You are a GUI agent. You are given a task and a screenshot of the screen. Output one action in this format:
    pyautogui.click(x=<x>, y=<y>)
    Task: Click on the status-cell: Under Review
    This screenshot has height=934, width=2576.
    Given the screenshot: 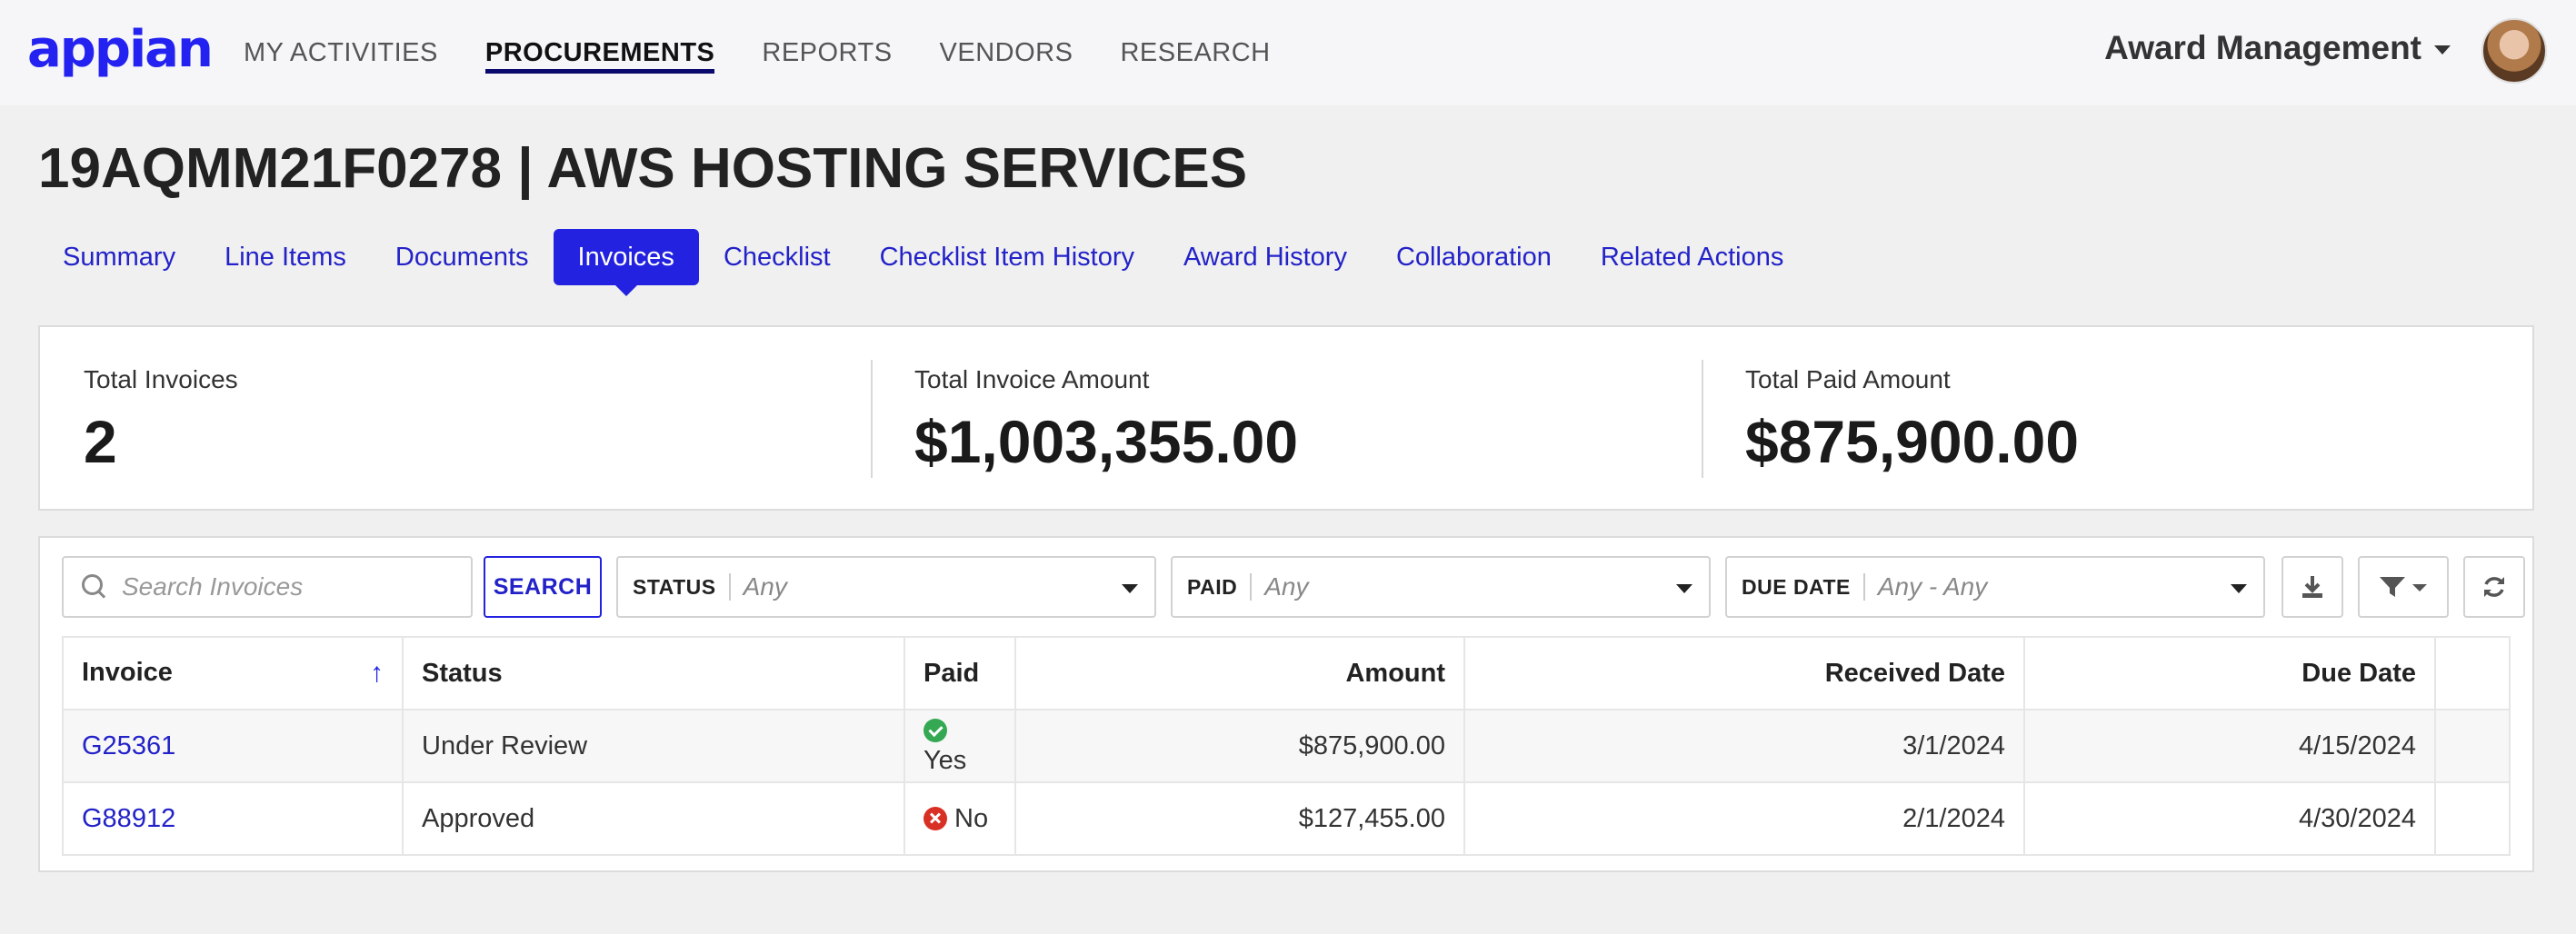 What is the action you would take?
    pyautogui.click(x=653, y=746)
    